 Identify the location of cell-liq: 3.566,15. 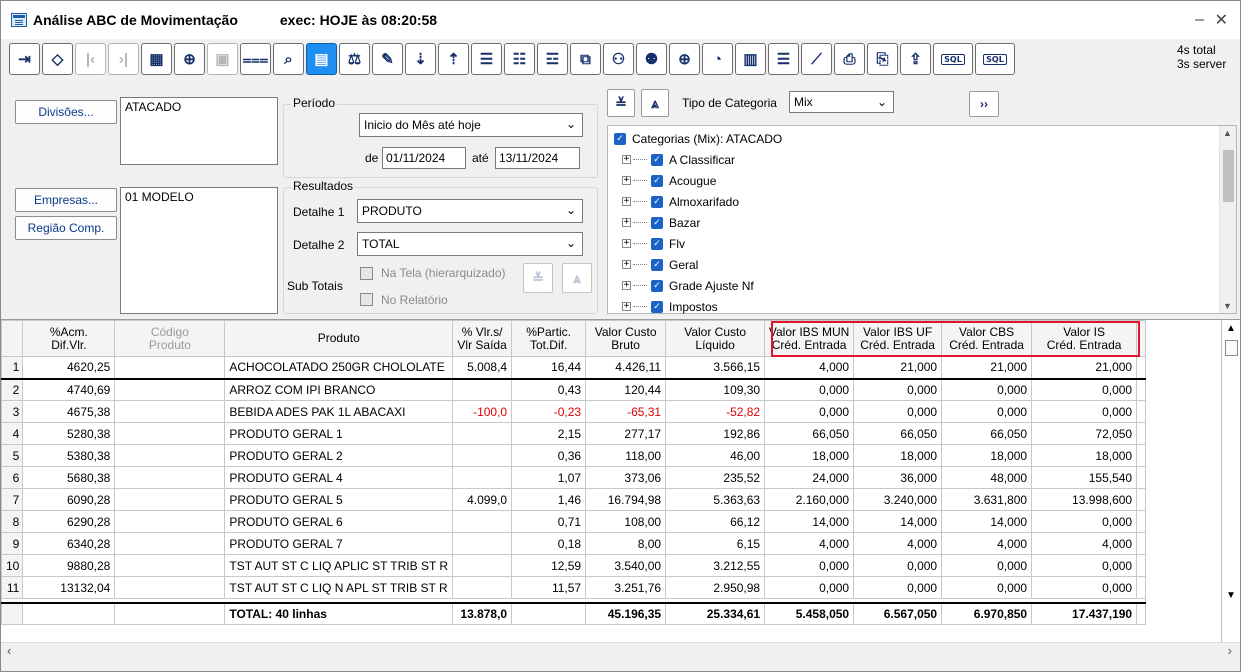
(715, 368).